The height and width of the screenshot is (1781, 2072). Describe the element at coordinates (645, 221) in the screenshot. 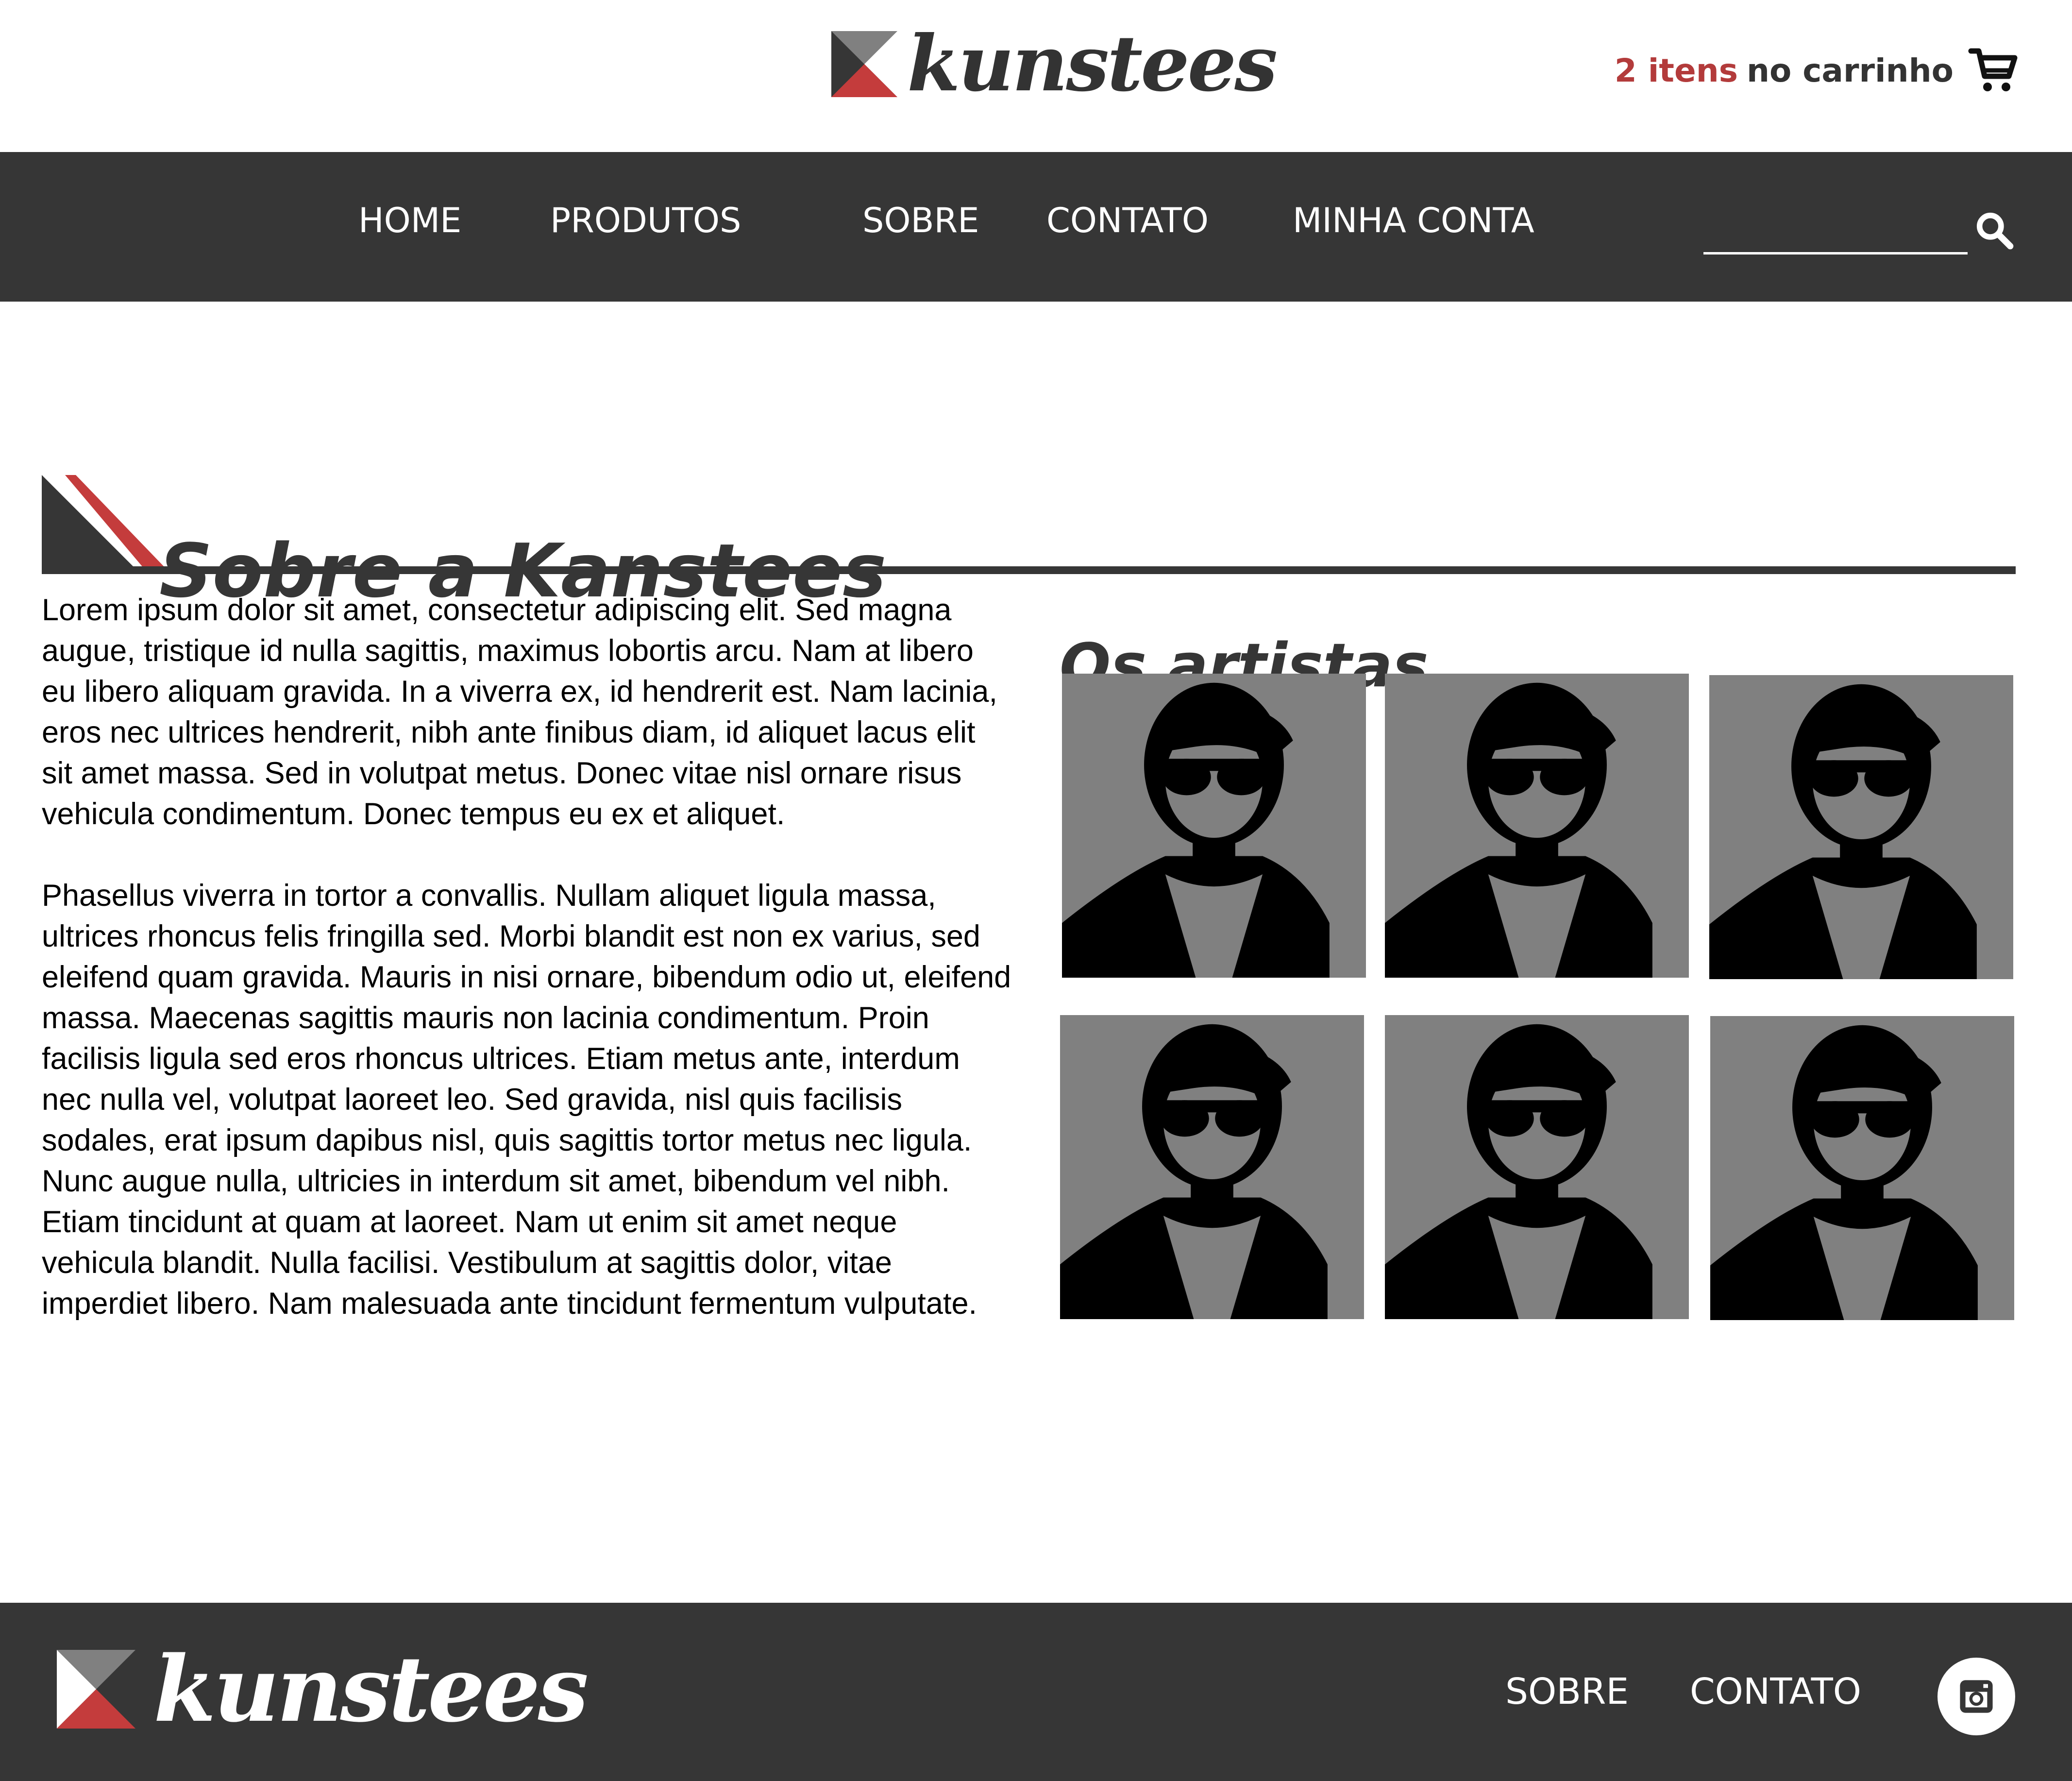

I see `nav-item-produtos: PRODUTOS` at that location.